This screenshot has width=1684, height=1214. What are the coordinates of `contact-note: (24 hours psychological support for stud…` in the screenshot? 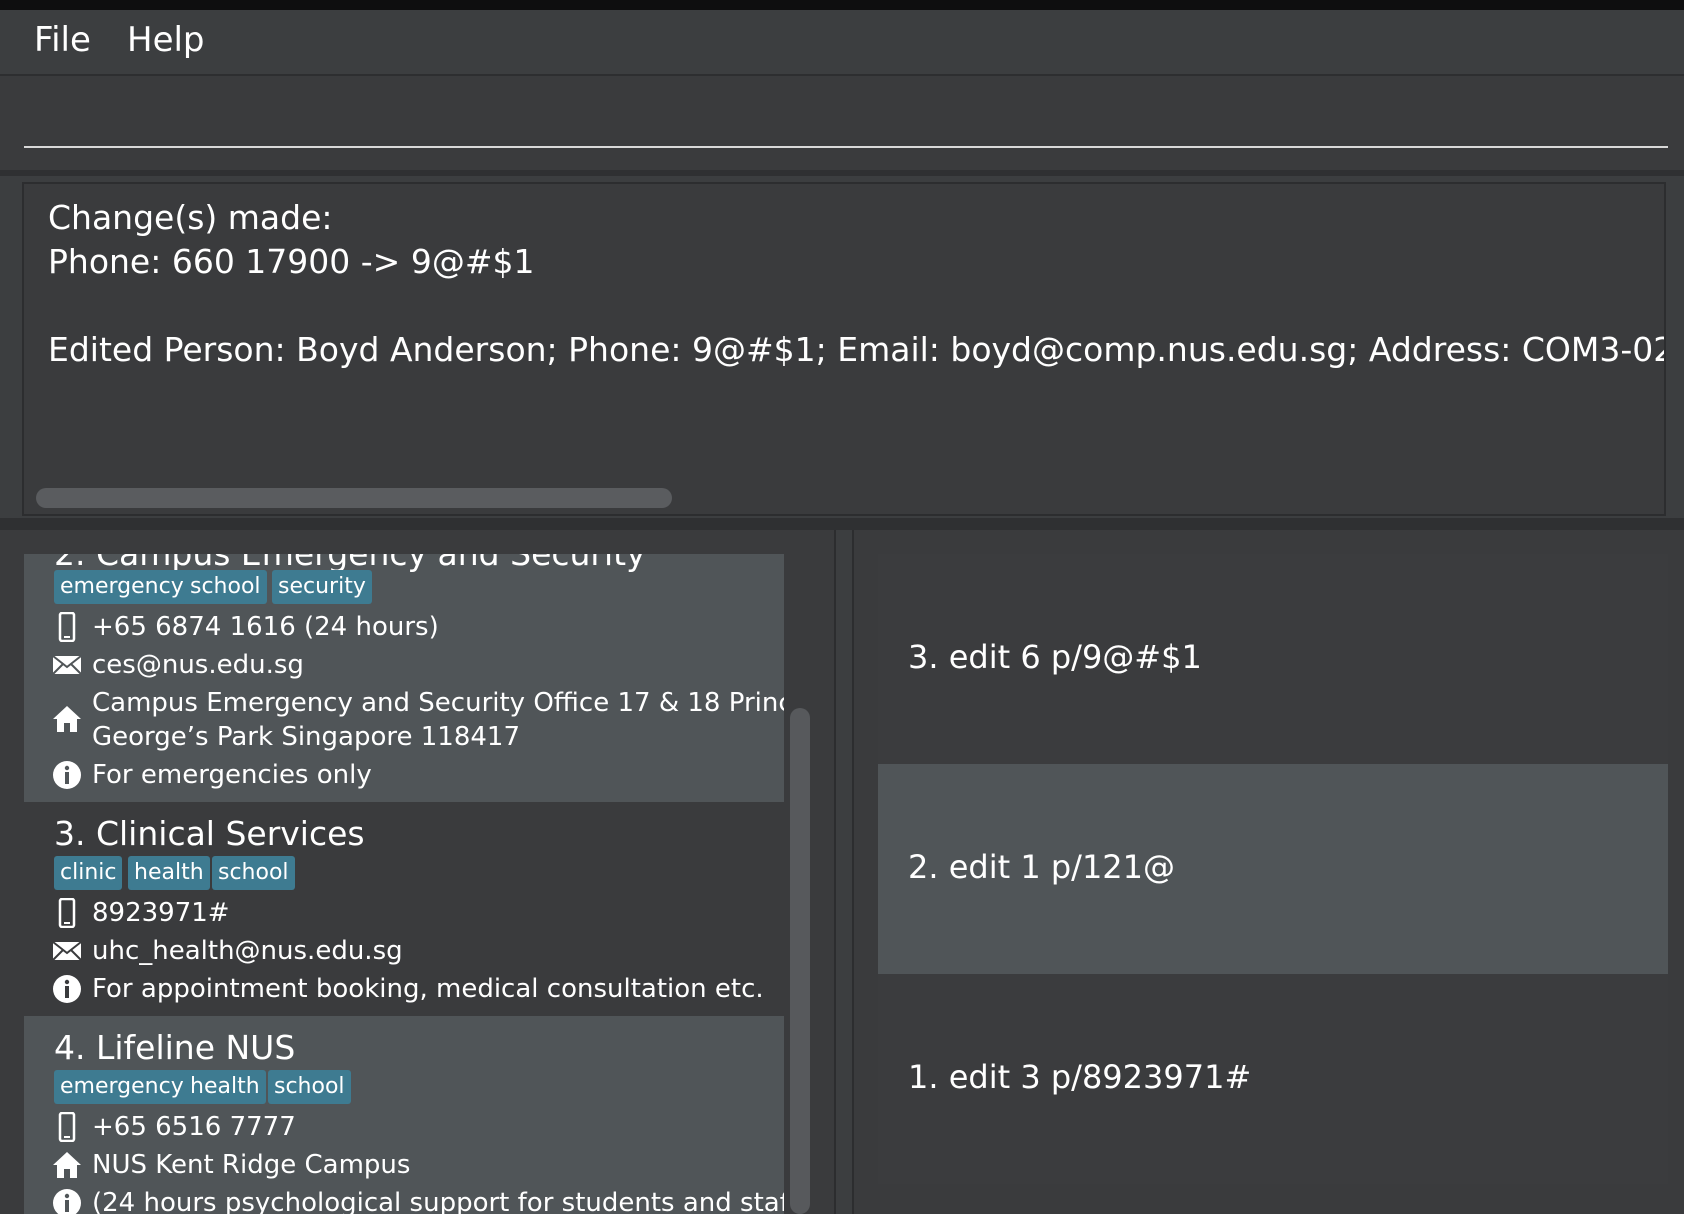 It's located at (438, 1201).